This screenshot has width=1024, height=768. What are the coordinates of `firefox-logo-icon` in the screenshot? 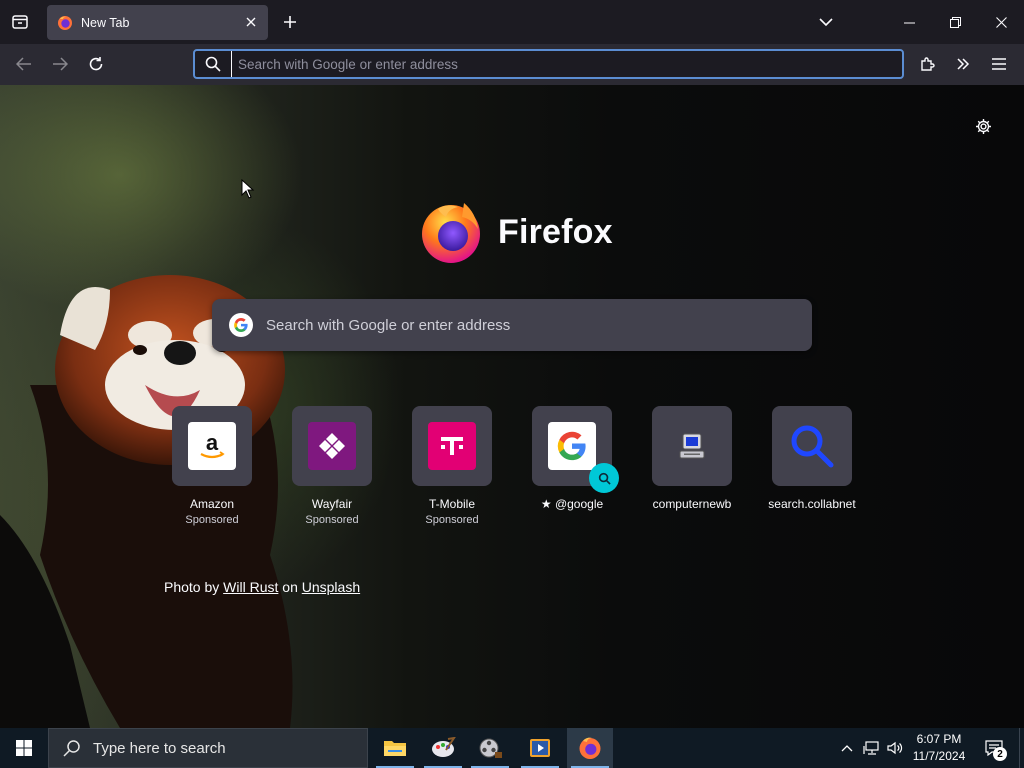 It's located at (451, 233).